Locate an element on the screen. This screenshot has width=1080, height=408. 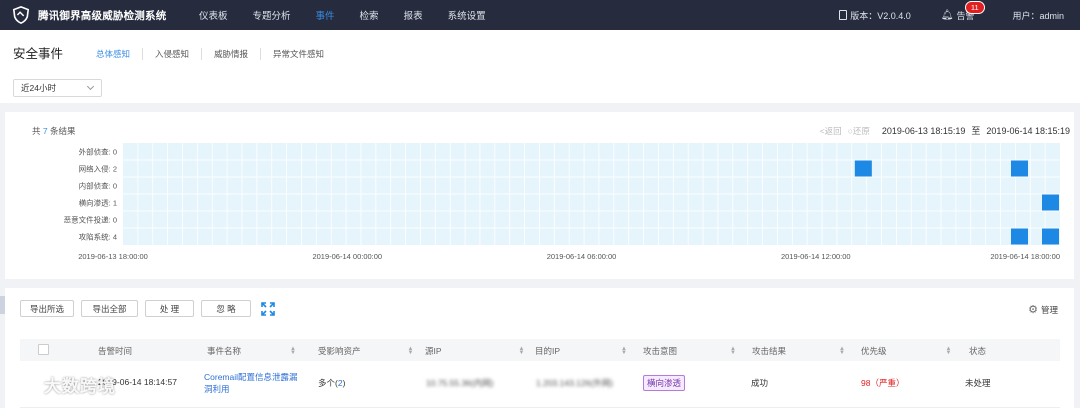
cell-priority: 98（严重） is located at coordinates (883, 383).